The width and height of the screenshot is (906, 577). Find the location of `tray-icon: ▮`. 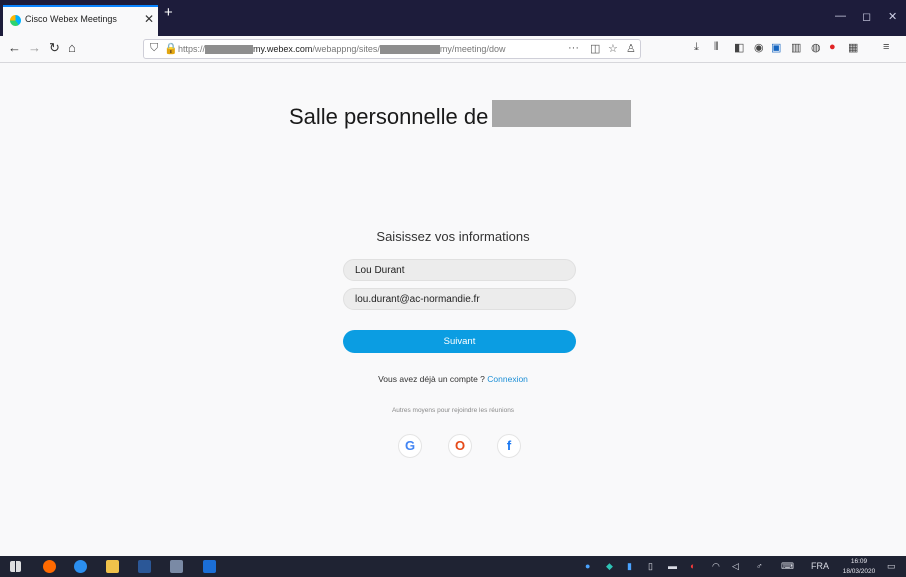

tray-icon: ▮ is located at coordinates (629, 566).